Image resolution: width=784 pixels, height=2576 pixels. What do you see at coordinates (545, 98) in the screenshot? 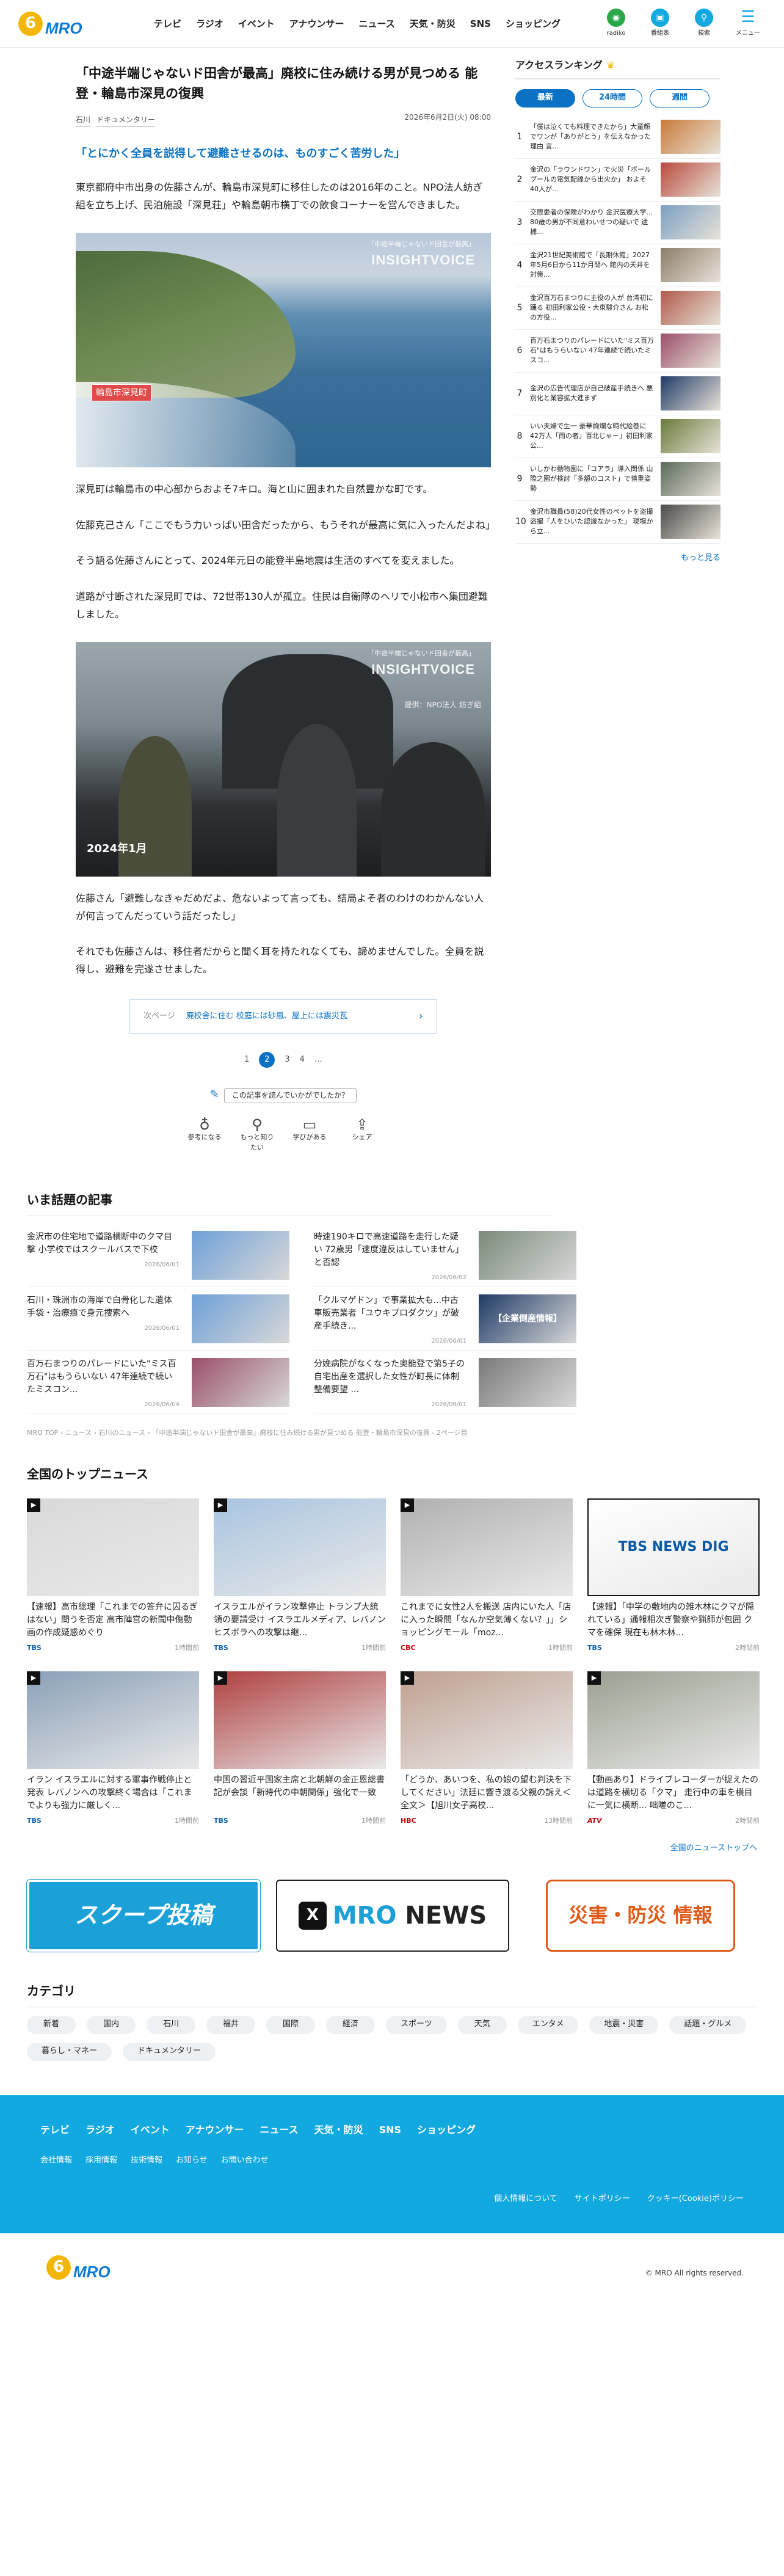
I see `tab-latest: 最新` at bounding box center [545, 98].